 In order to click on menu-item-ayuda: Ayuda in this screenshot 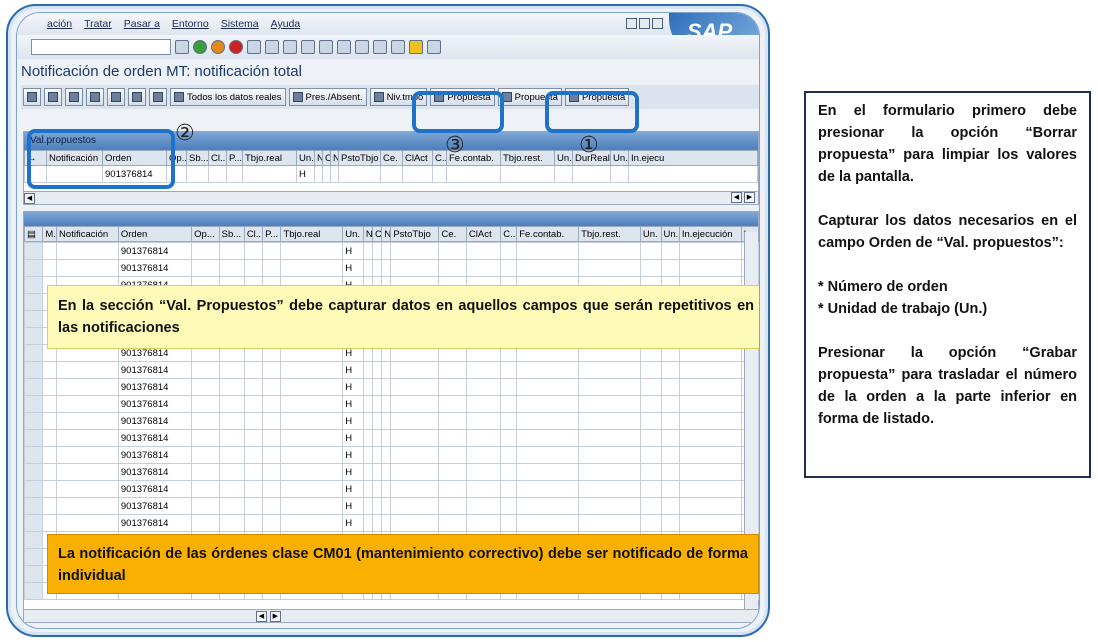, I will do `click(286, 24)`.